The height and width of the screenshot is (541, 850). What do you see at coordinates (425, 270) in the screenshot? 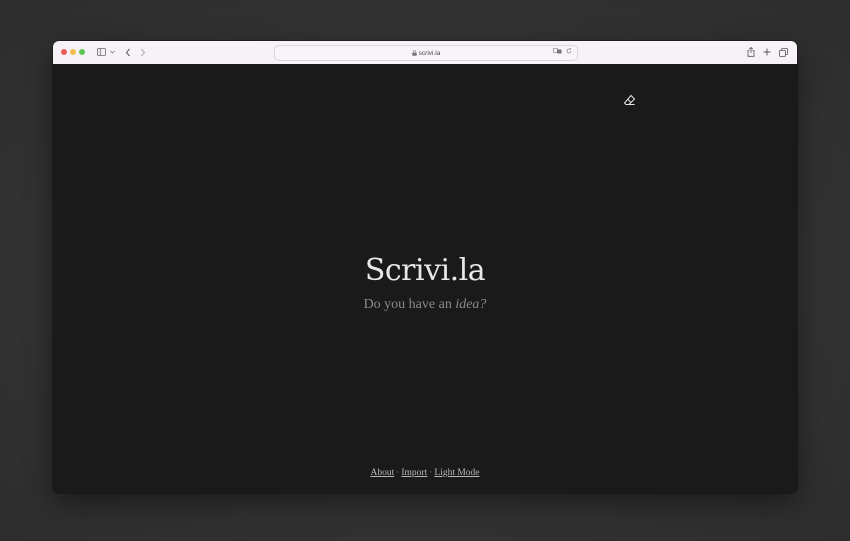
I see `page-title: Scrivi.la` at bounding box center [425, 270].